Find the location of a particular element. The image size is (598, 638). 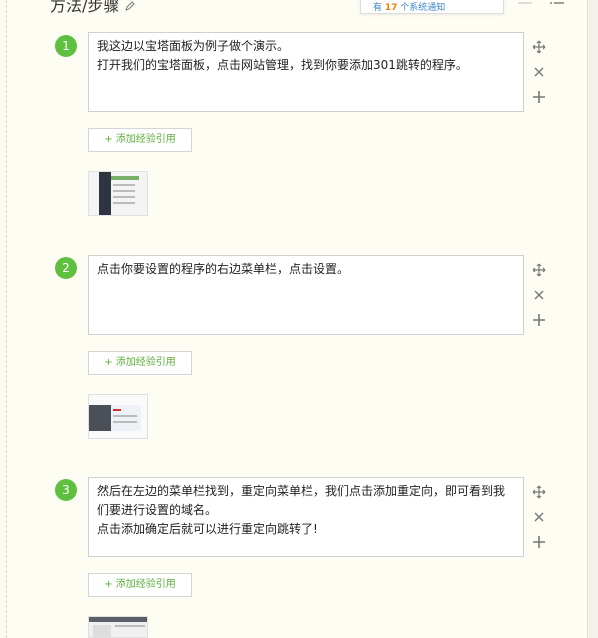

step-number-badge: 1 is located at coordinates (66, 46).